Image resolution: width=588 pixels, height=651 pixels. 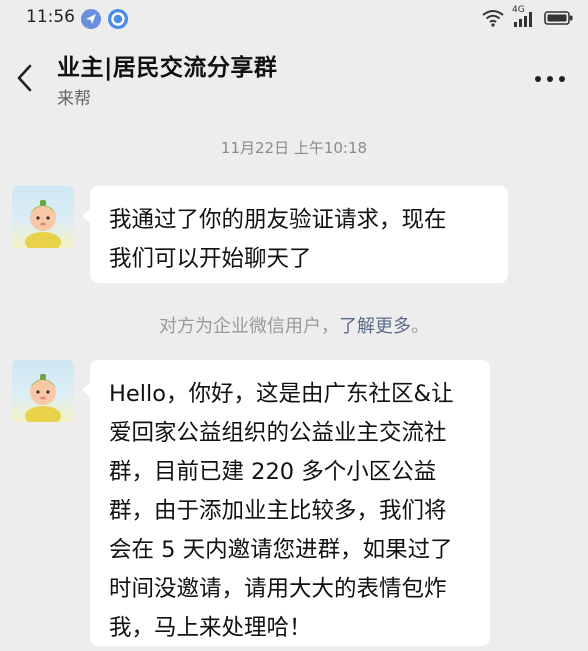 What do you see at coordinates (278, 433) in the screenshot?
I see `message-line: 爱回家公益组织的公益业主交流社` at bounding box center [278, 433].